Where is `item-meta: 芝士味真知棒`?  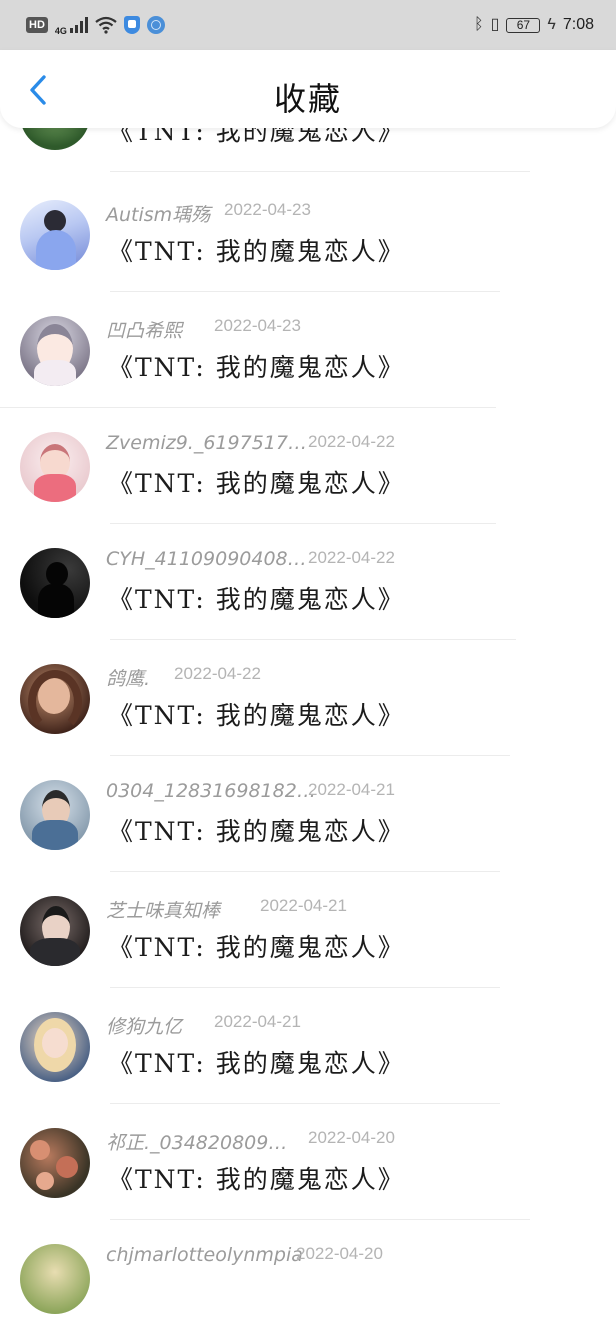
item-meta: 芝士味真知棒 is located at coordinates (163, 909).